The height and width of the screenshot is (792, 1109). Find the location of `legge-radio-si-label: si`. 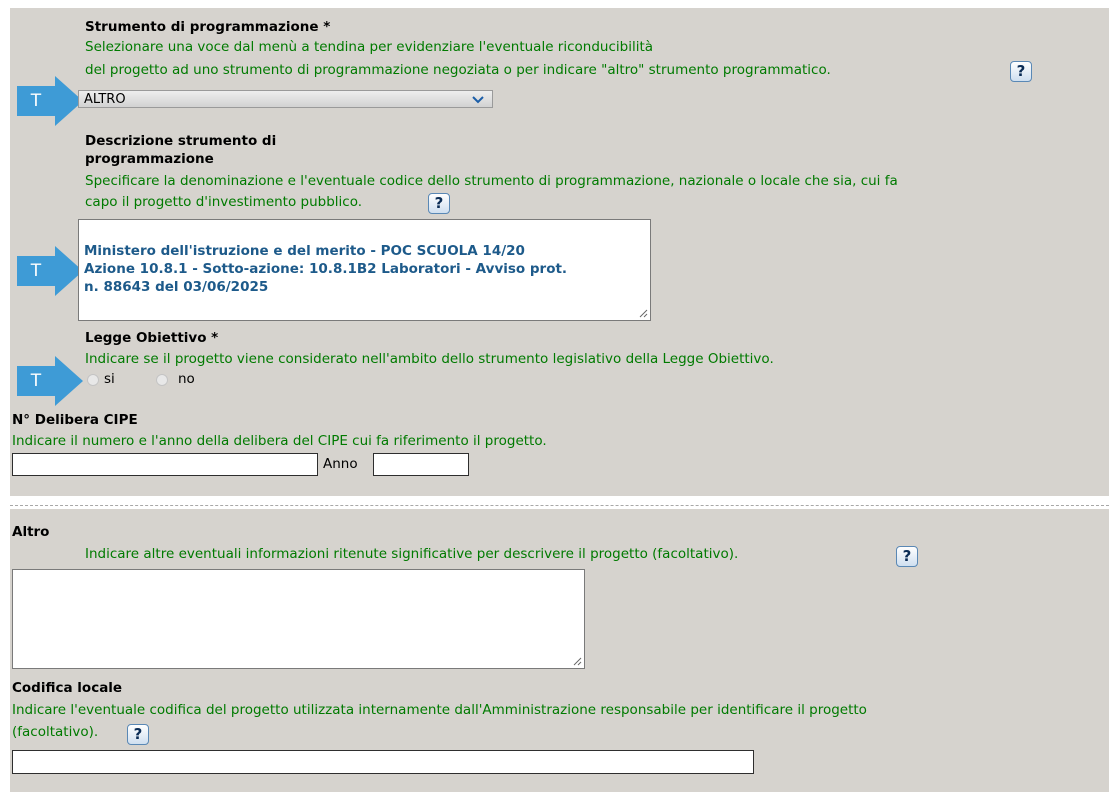

legge-radio-si-label: si is located at coordinates (109, 379).